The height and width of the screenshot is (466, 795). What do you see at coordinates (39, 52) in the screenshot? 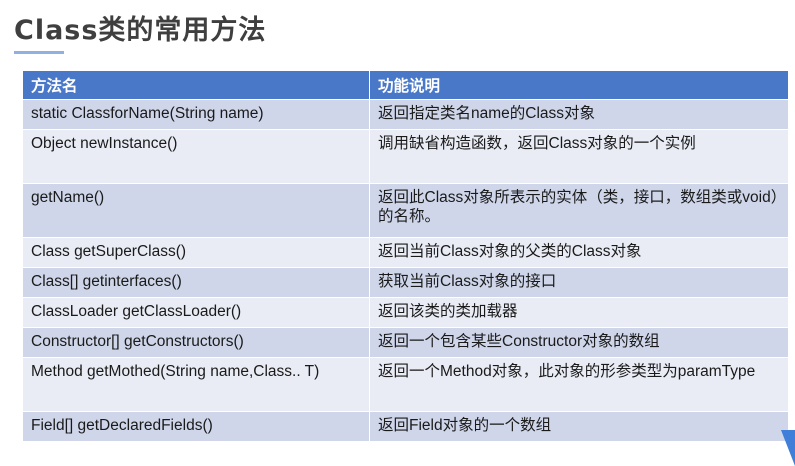
I see `title-underline` at bounding box center [39, 52].